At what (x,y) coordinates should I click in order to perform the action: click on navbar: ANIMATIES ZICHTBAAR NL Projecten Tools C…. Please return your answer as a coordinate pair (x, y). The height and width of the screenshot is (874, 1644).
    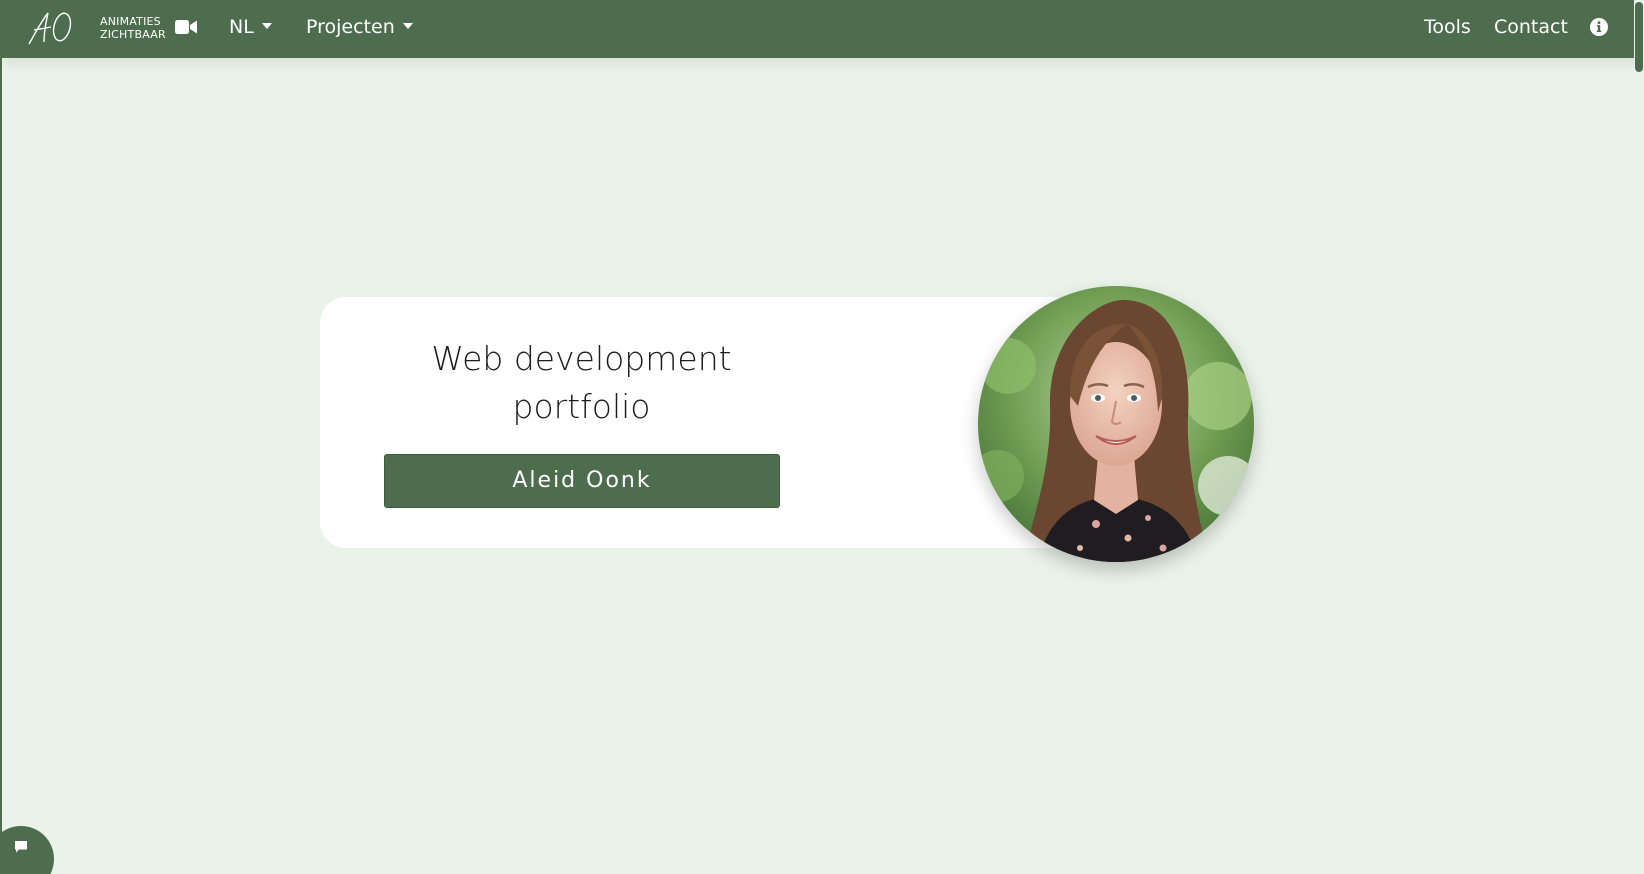
    Looking at the image, I should click on (823, 29).